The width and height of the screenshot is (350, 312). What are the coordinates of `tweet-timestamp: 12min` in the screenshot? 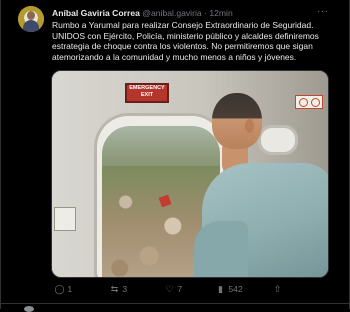 It's located at (220, 13).